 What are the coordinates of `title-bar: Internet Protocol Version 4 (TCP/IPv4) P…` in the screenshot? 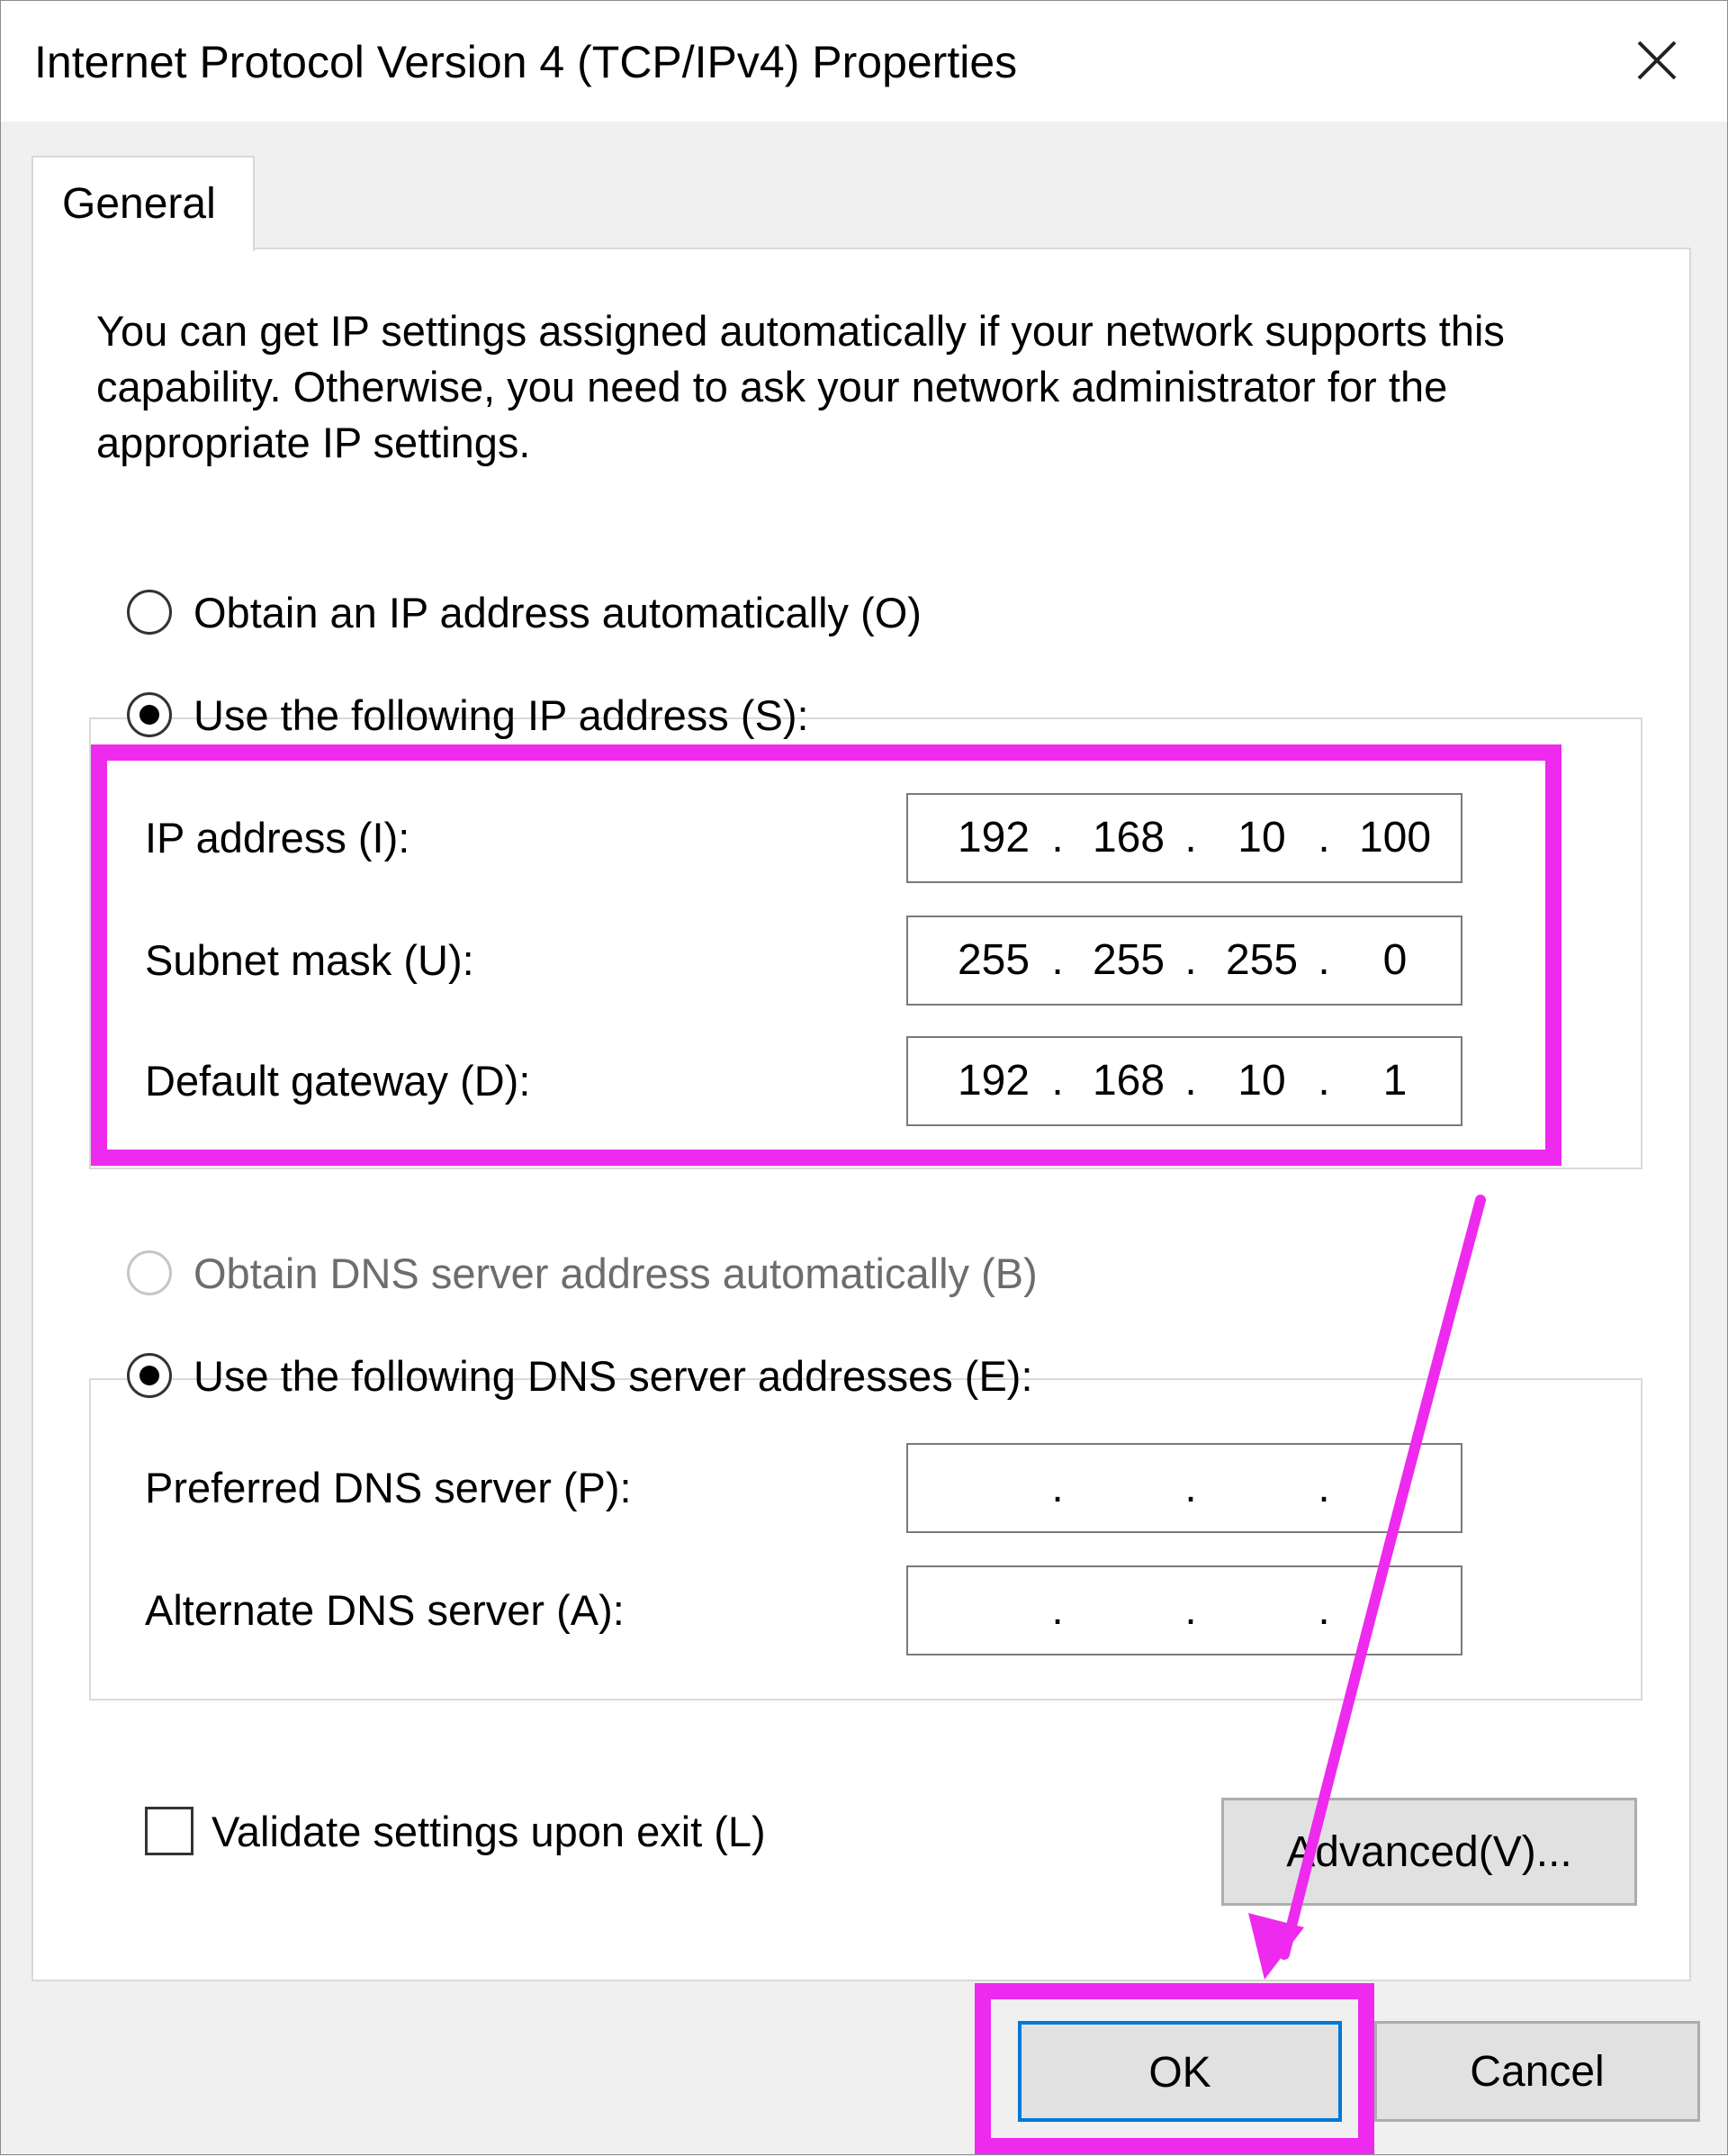 It's located at (864, 61).